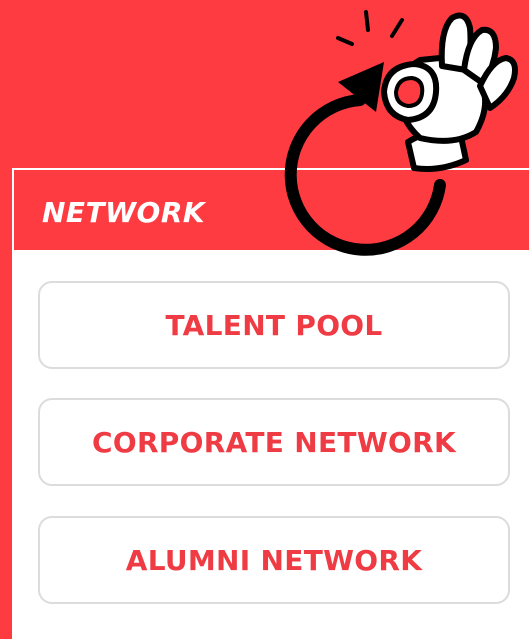 The image size is (529, 639). I want to click on panel-title: NETWORK, so click(124, 212).